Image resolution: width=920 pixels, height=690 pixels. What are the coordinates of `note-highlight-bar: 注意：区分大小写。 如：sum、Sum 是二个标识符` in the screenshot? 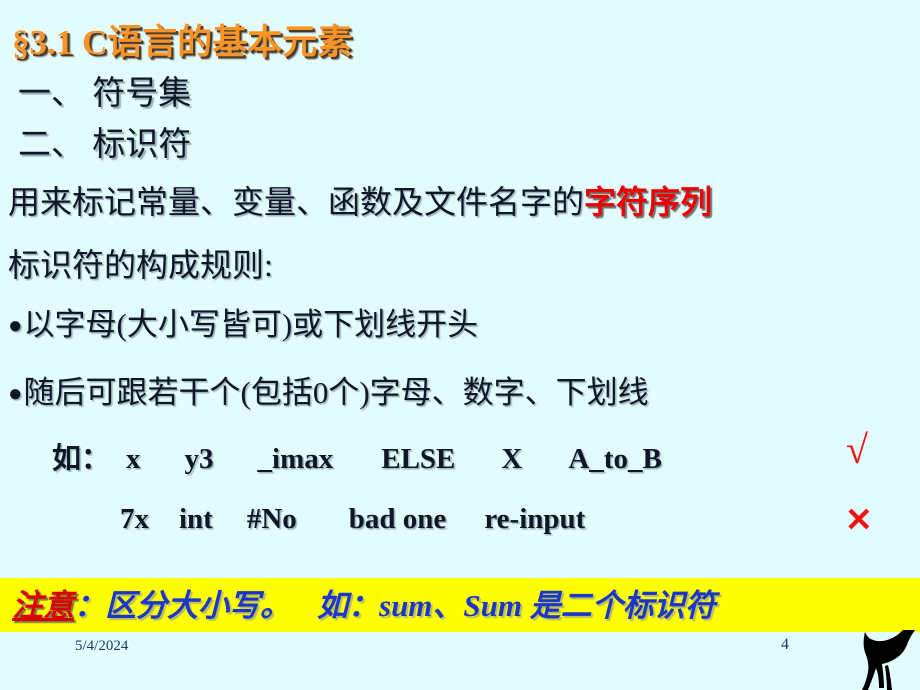 It's located at (460, 605).